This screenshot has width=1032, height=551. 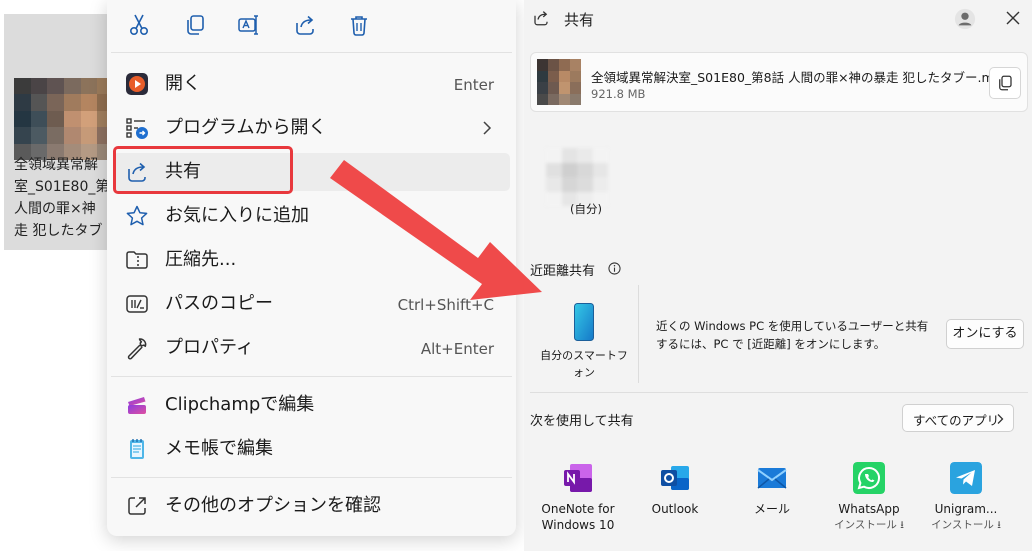 I want to click on menu-item-label: お気に入りに追加, so click(x=237, y=215).